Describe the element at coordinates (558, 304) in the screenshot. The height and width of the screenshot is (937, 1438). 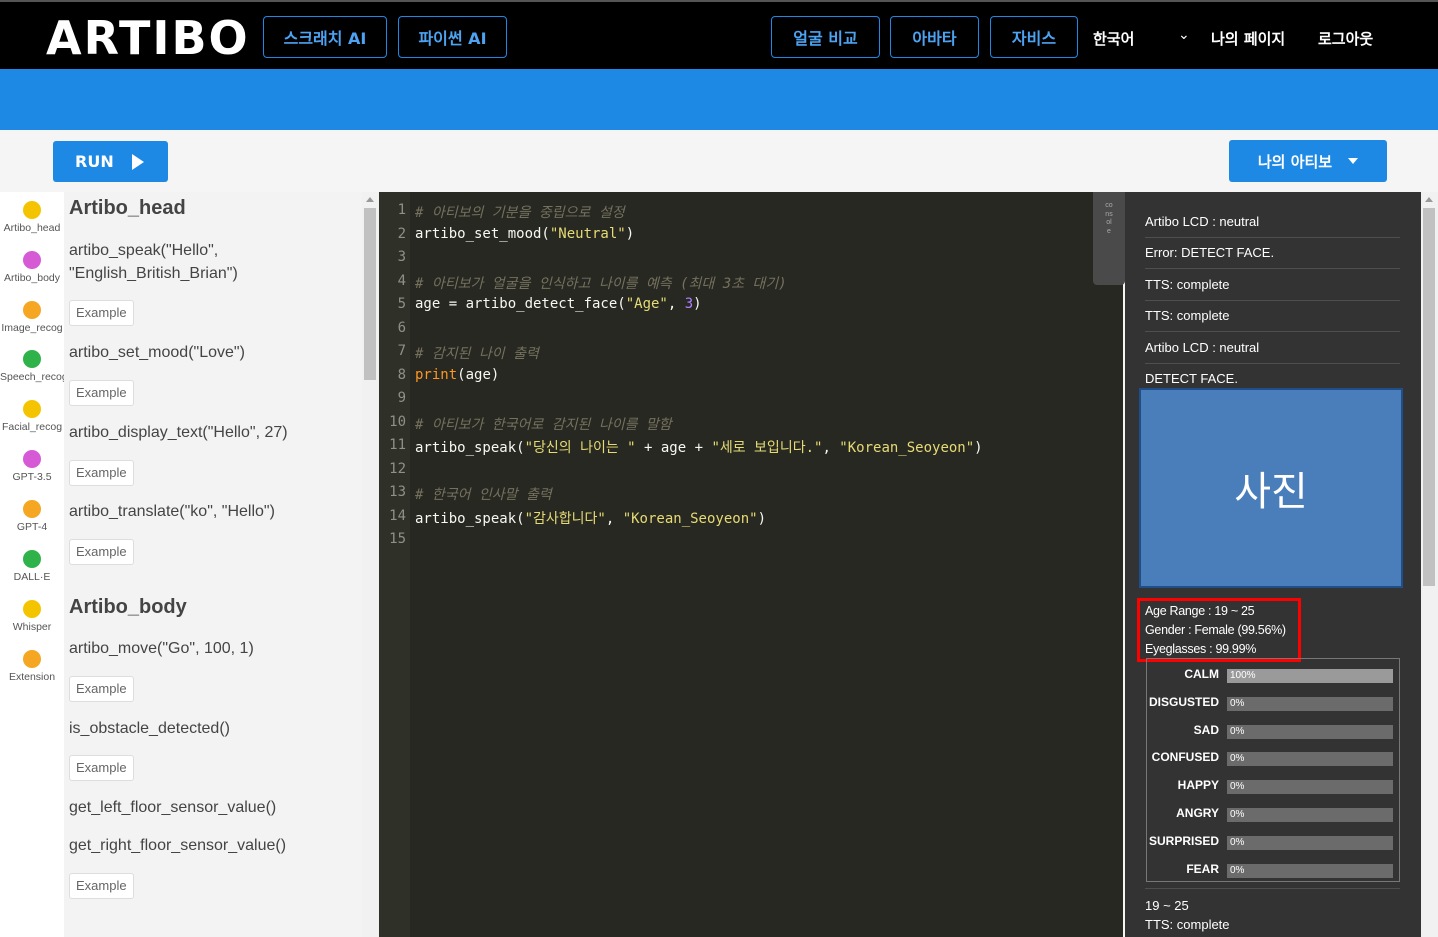
I see `code-line: age = artibo_detect_face("Age", 3)` at that location.